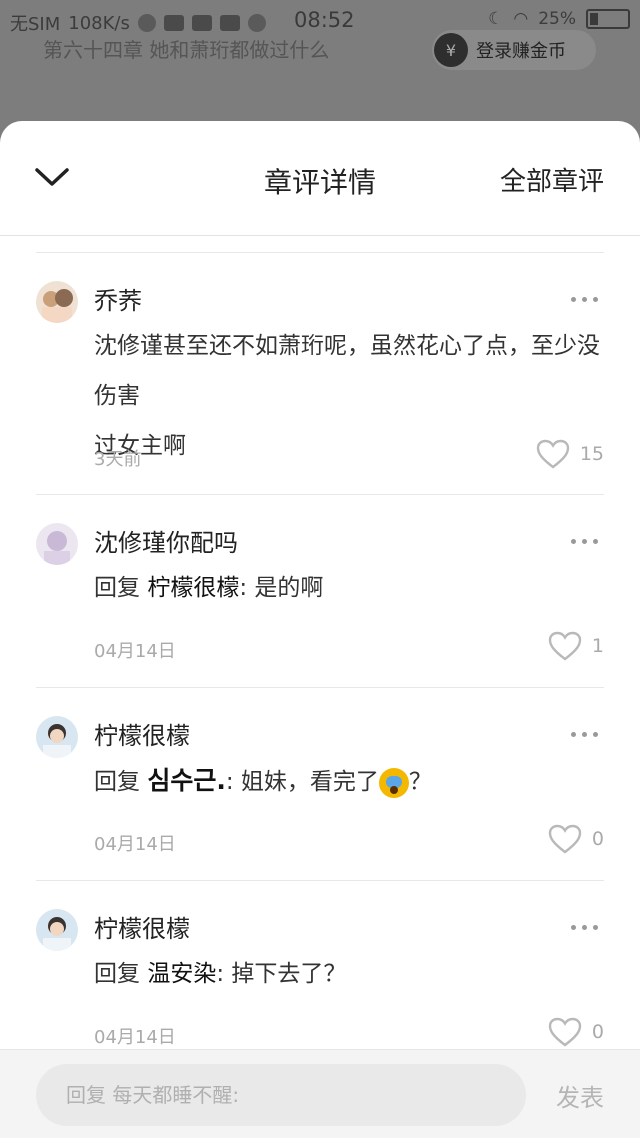 Image resolution: width=640 pixels, height=1138 pixels. I want to click on comment-text: 回复 柠檬很檬: 是的啊, so click(208, 588).